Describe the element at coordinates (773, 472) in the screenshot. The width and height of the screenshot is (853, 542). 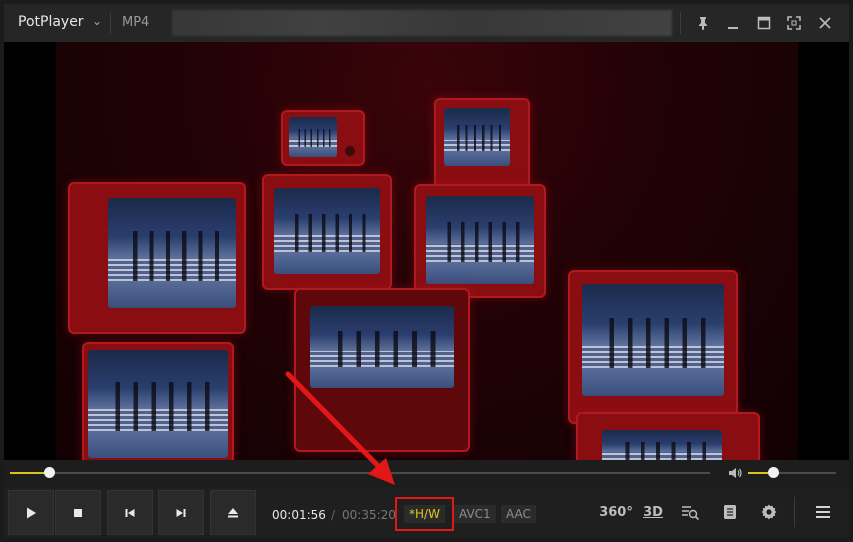
I see `volume-handle` at that location.